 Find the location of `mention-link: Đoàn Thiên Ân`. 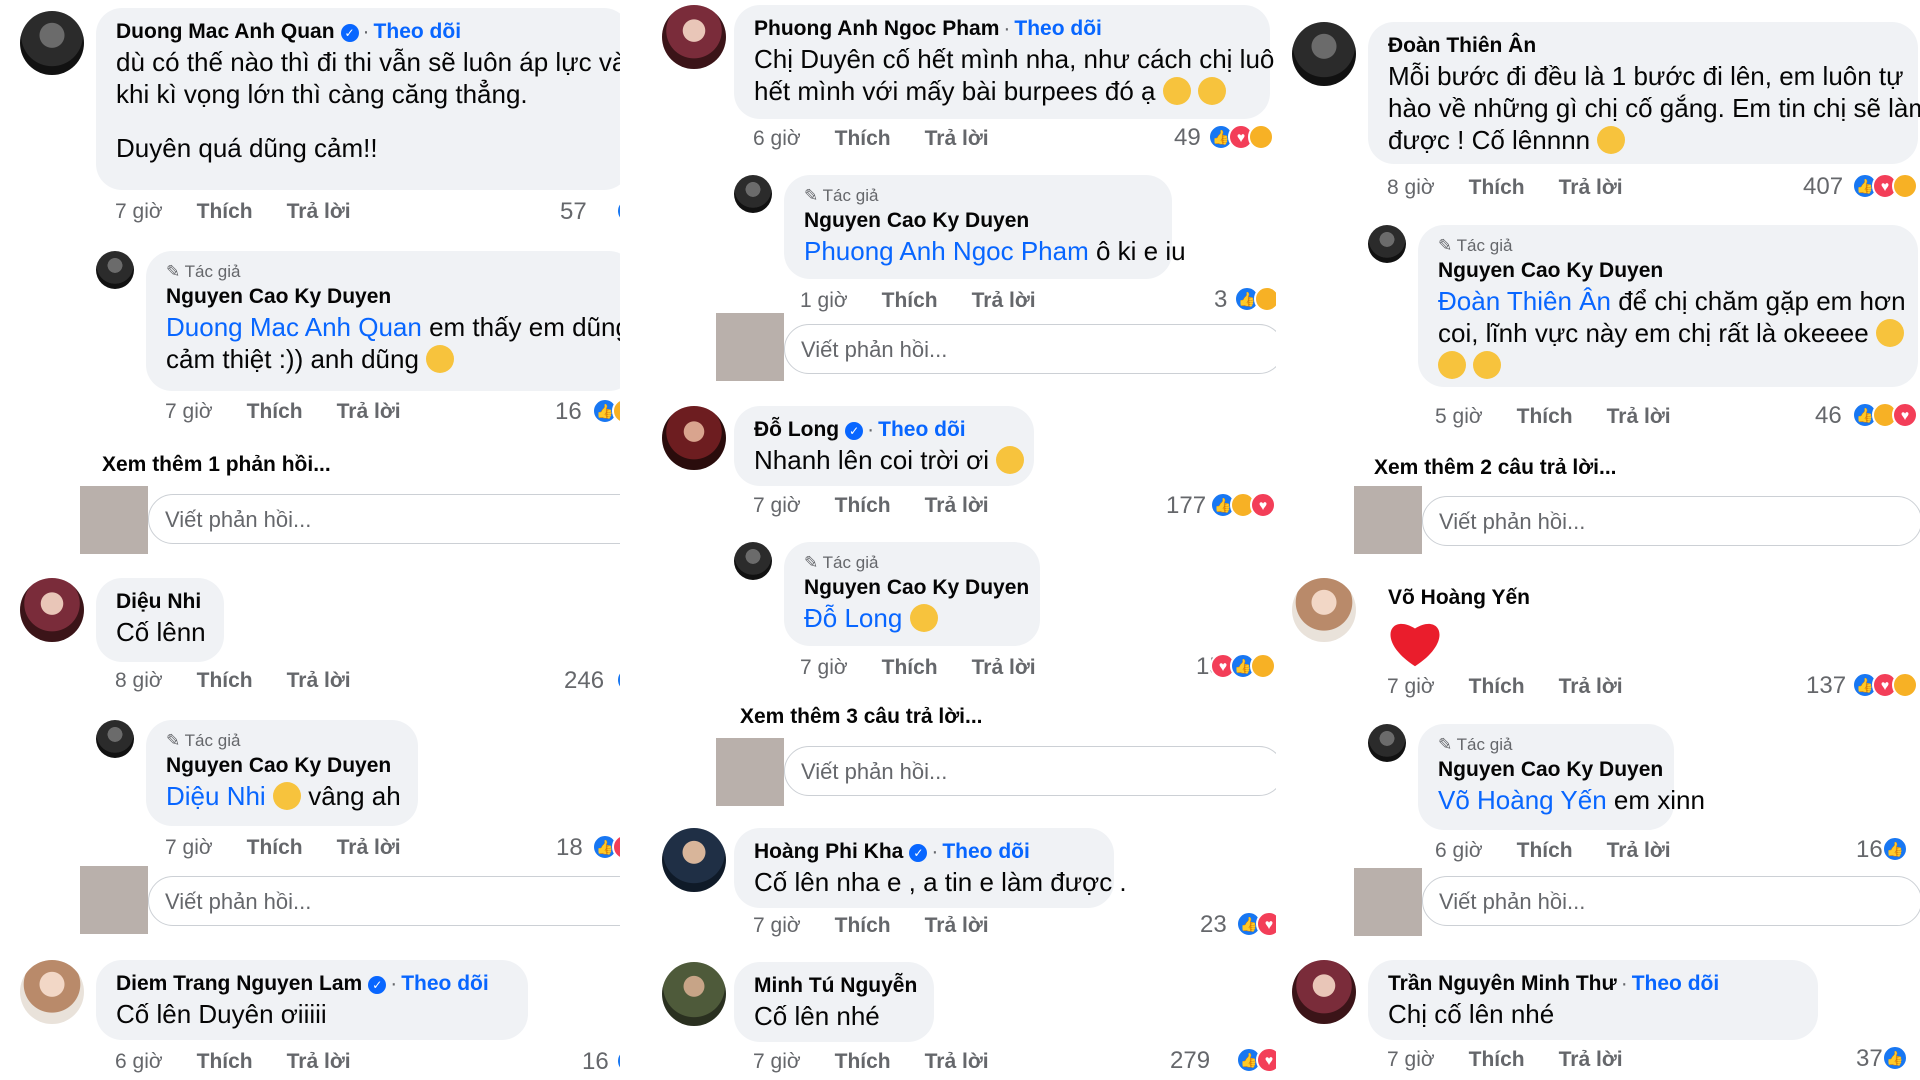

mention-link: Đoàn Thiên Ân is located at coordinates (1524, 301).